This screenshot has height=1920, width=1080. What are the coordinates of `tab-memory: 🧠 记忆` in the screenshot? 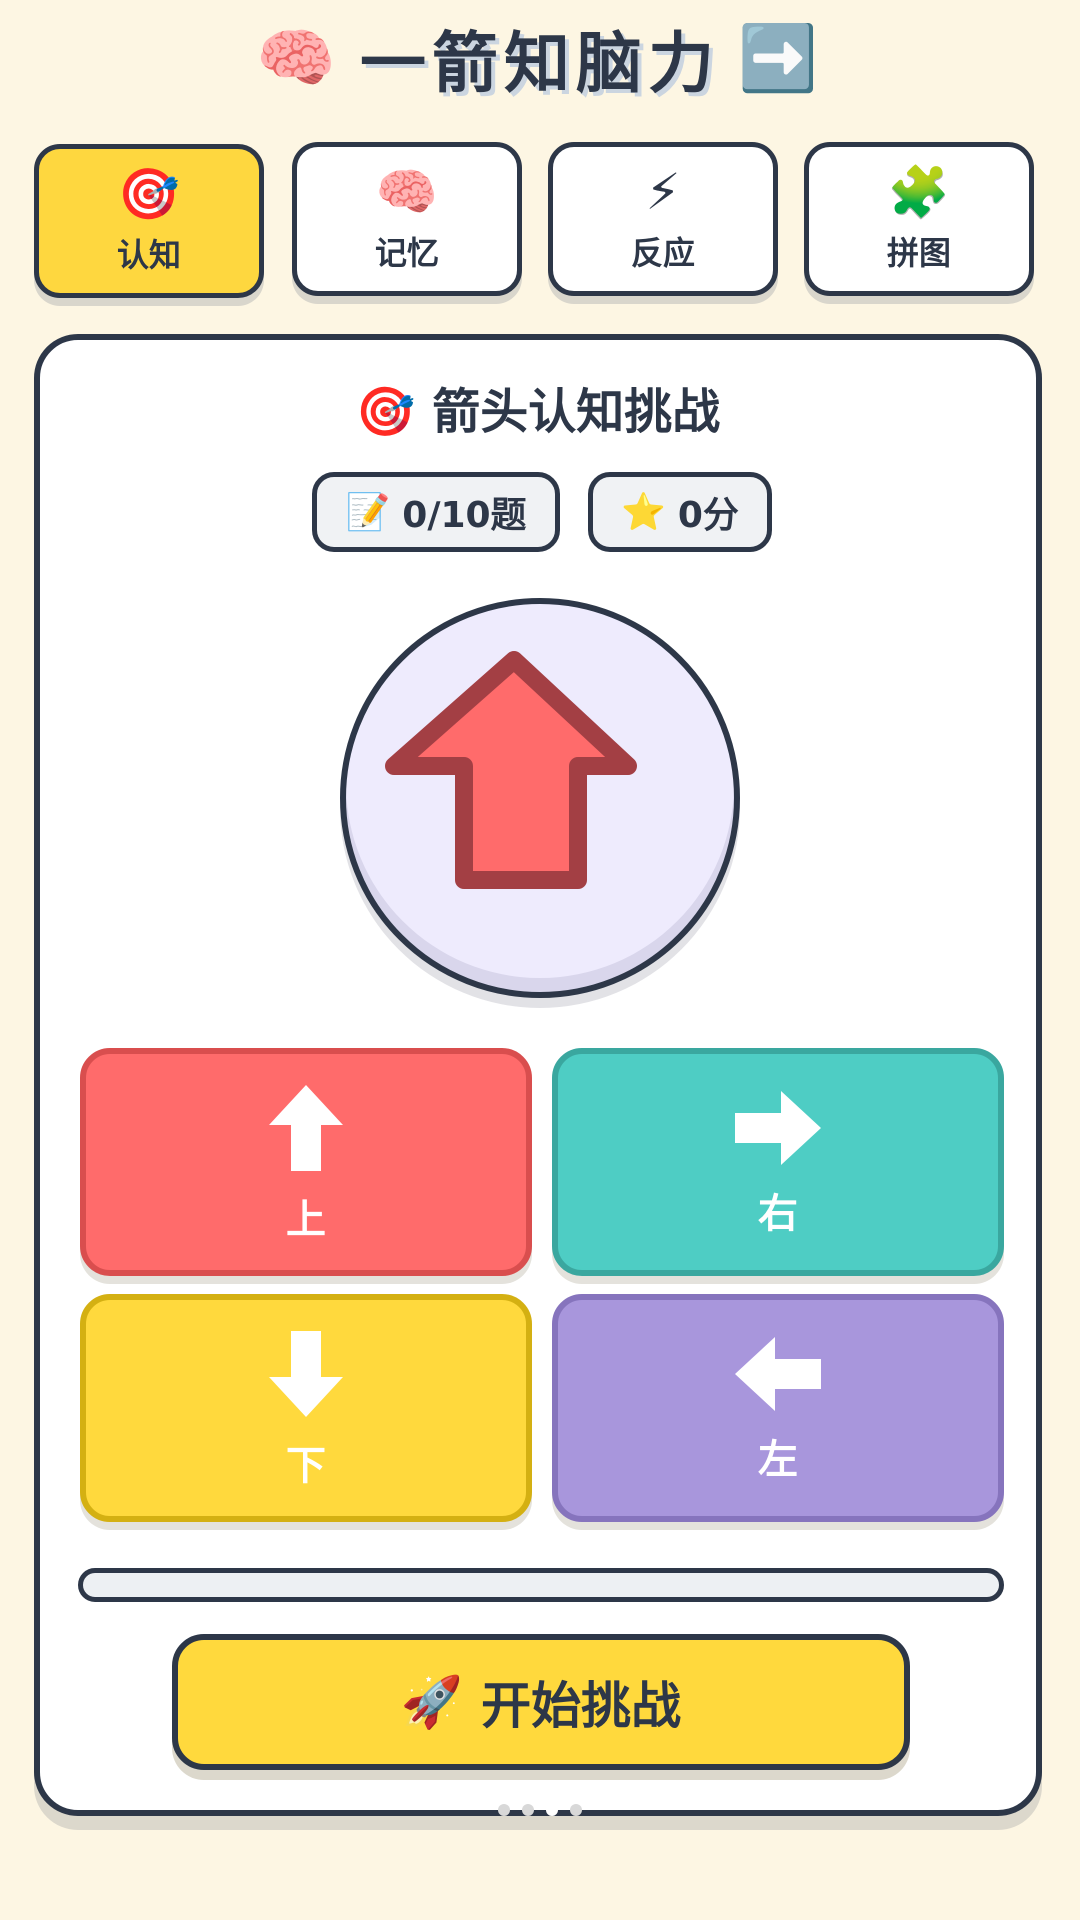 It's located at (407, 219).